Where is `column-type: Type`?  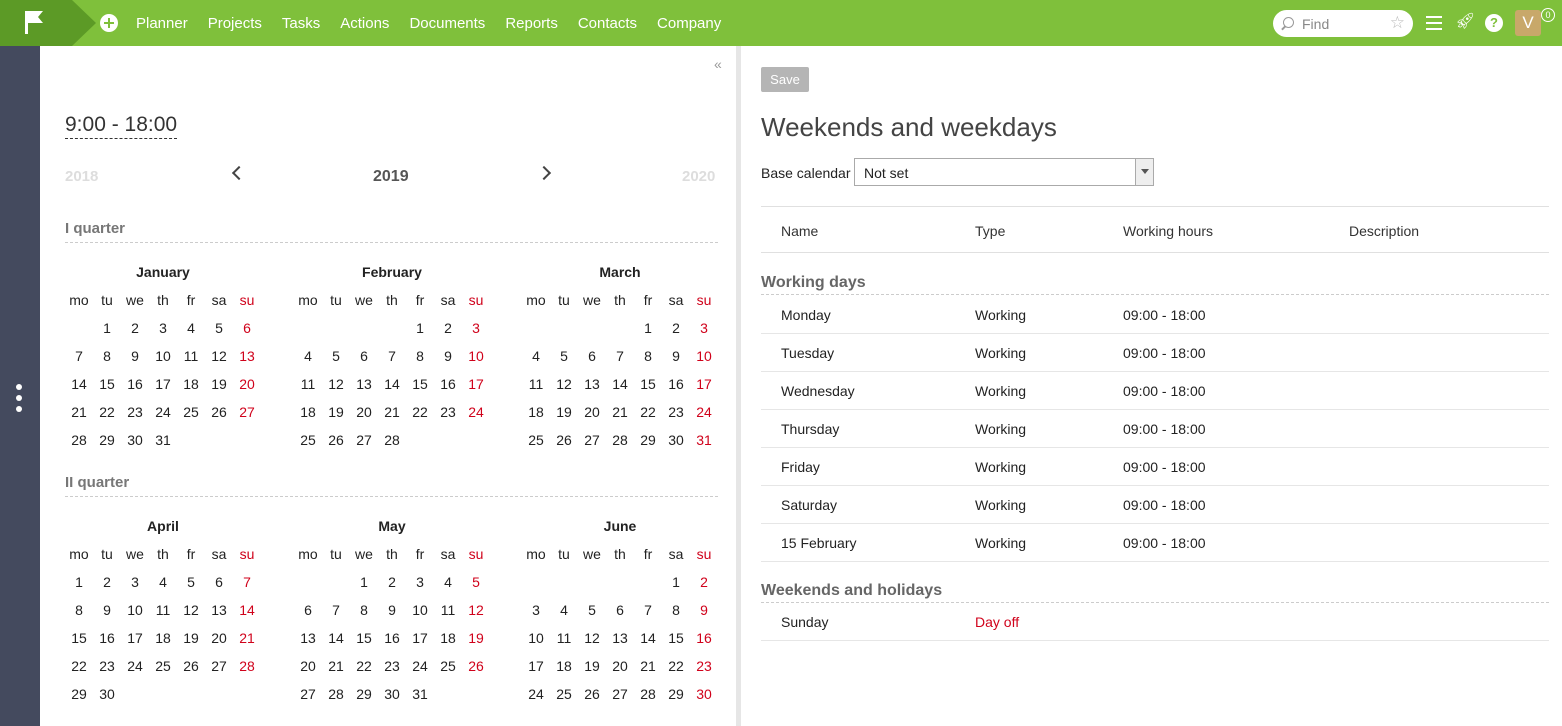 column-type: Type is located at coordinates (990, 231).